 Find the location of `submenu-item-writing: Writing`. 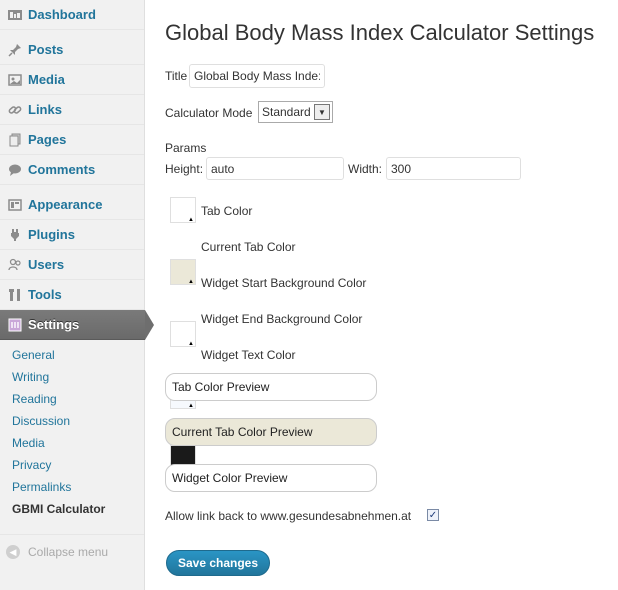

submenu-item-writing: Writing is located at coordinates (72, 377).